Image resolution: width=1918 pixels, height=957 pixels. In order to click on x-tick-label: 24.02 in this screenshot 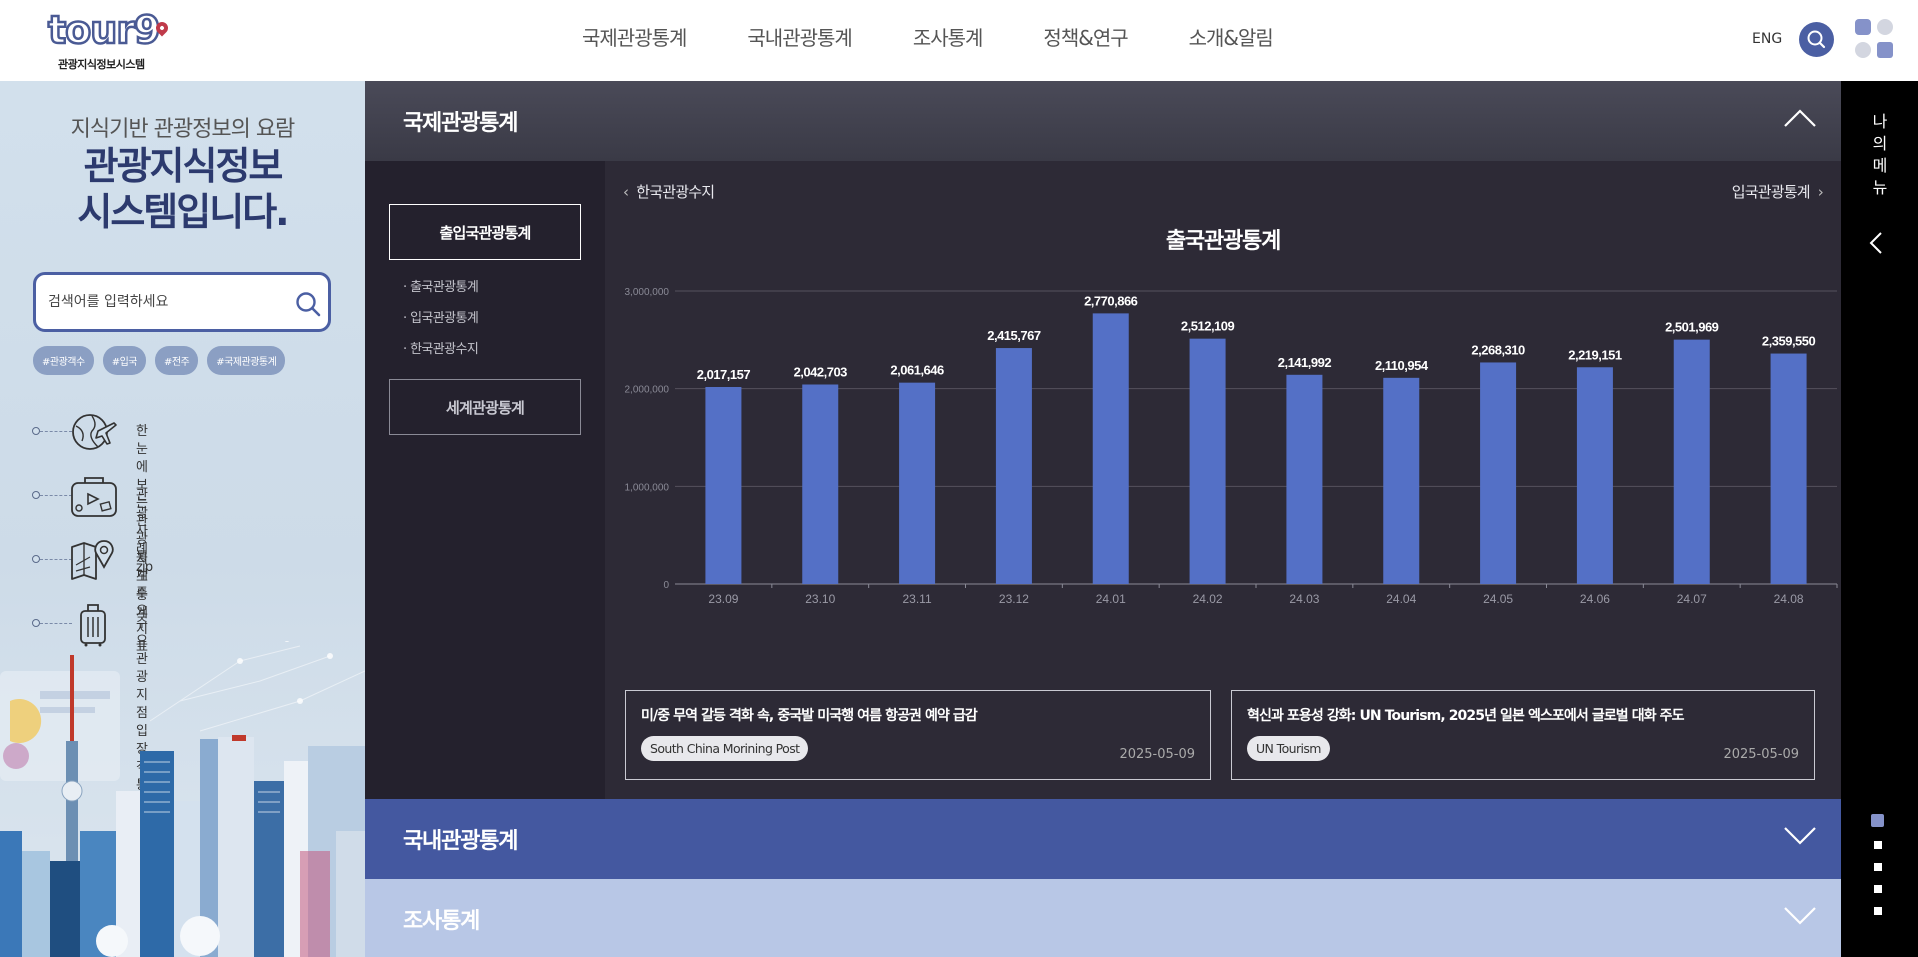, I will do `click(1208, 599)`.